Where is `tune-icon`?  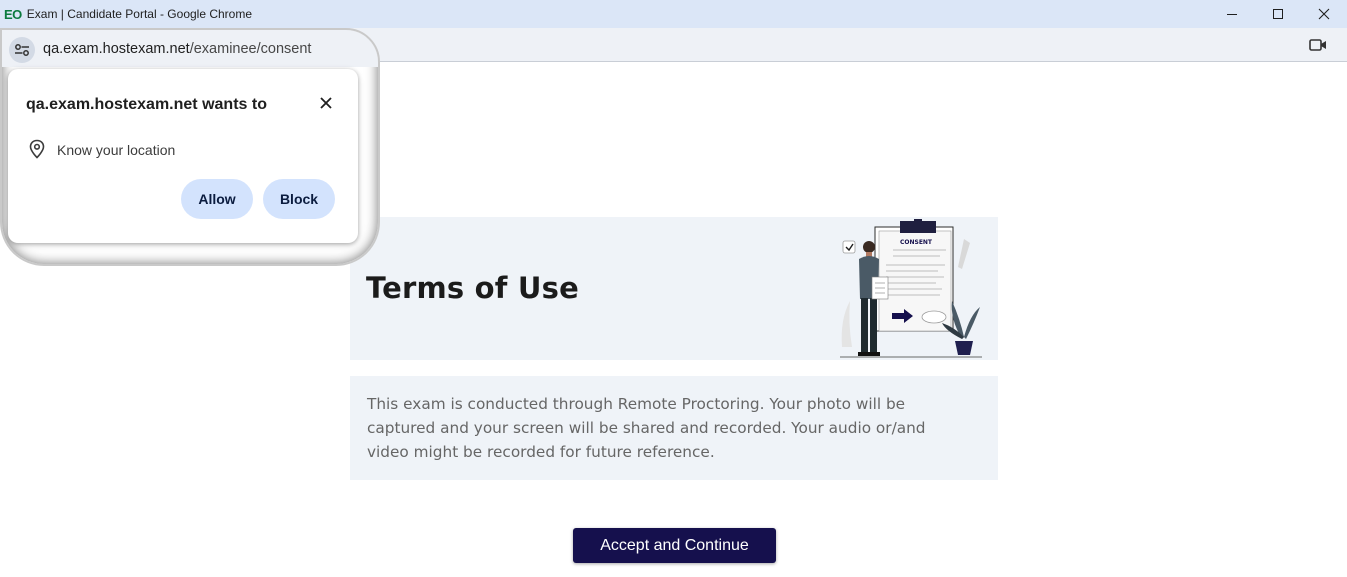
tune-icon is located at coordinates (22, 50).